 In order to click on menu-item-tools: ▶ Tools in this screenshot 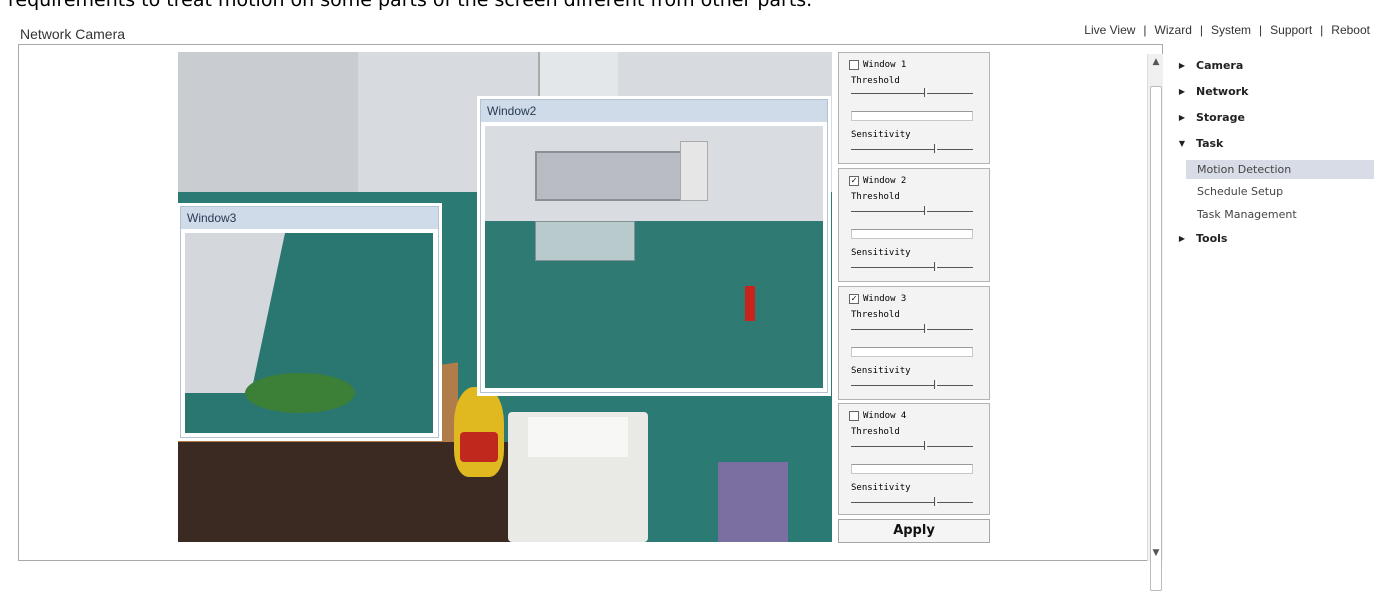, I will do `click(1198, 238)`.